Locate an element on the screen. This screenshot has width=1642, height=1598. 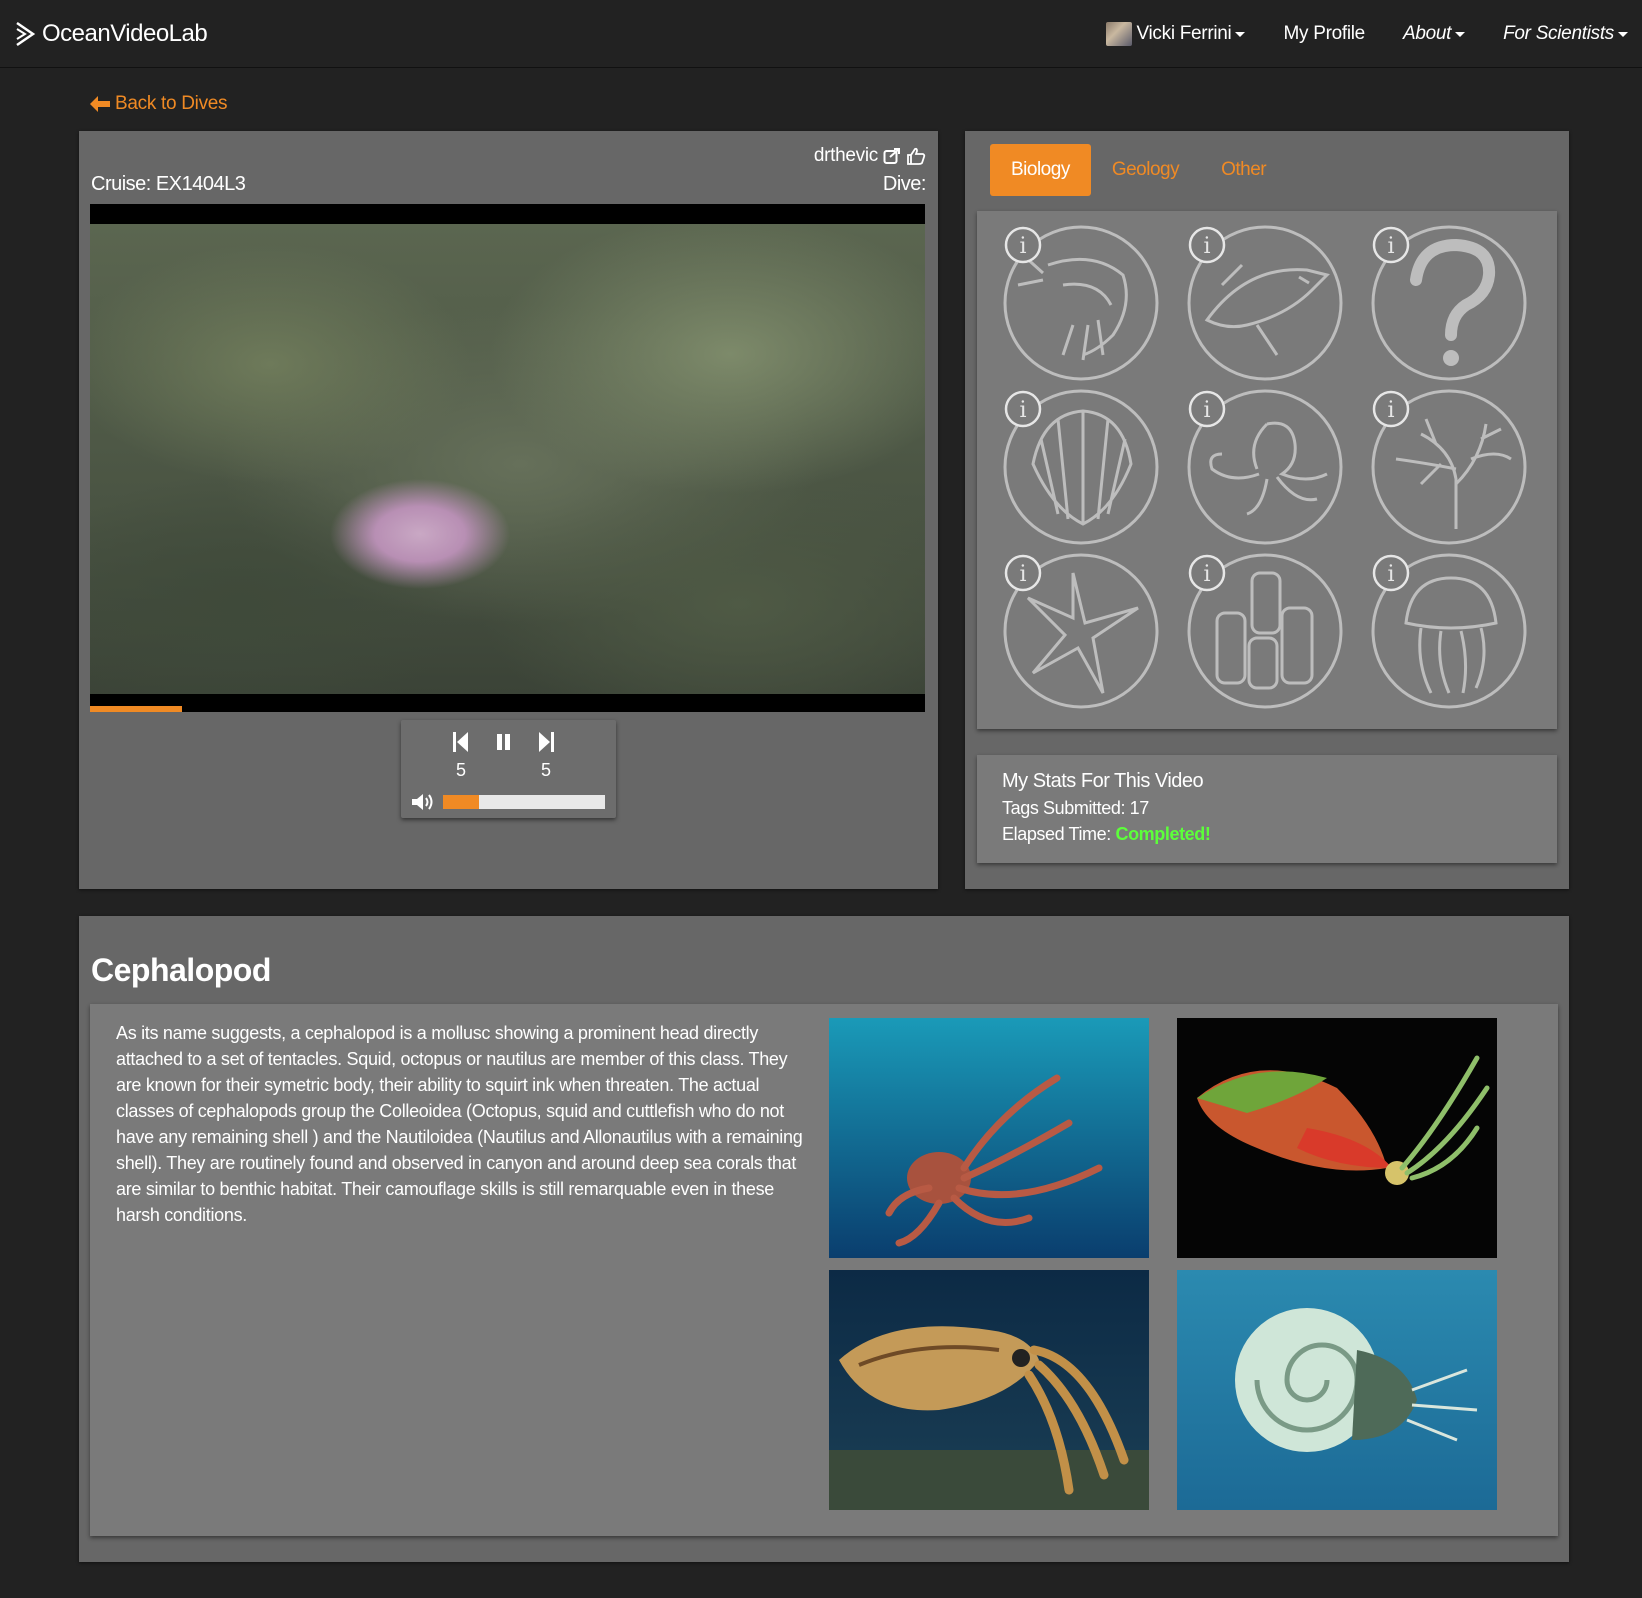
category-unknown: i is located at coordinates (1452, 306).